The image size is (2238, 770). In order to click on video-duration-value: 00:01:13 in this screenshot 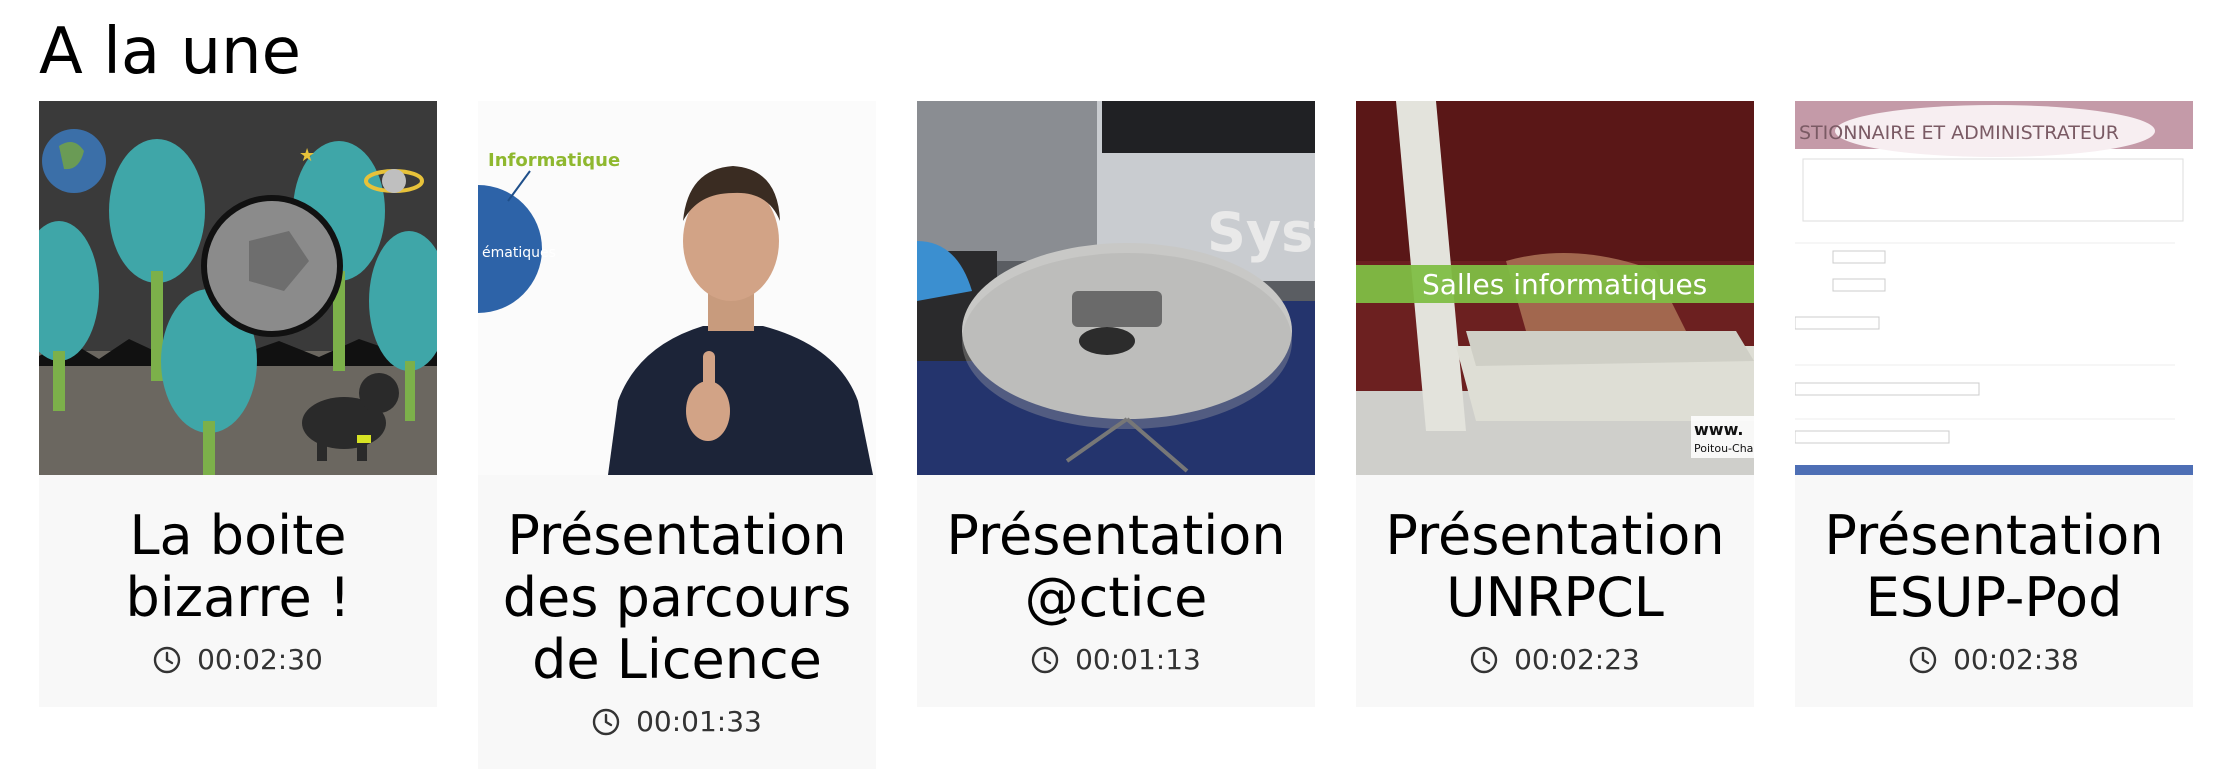, I will do `click(1138, 659)`.